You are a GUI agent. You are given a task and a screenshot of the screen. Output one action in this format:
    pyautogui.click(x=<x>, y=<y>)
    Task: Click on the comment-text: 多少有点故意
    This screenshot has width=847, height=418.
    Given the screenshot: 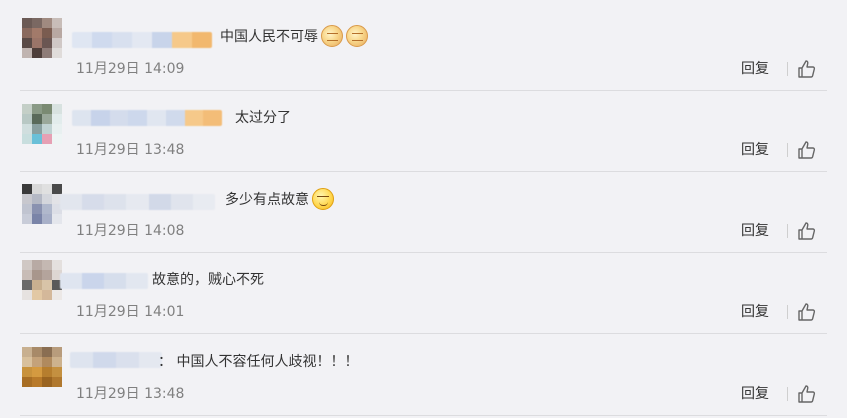 What is the action you would take?
    pyautogui.click(x=279, y=199)
    